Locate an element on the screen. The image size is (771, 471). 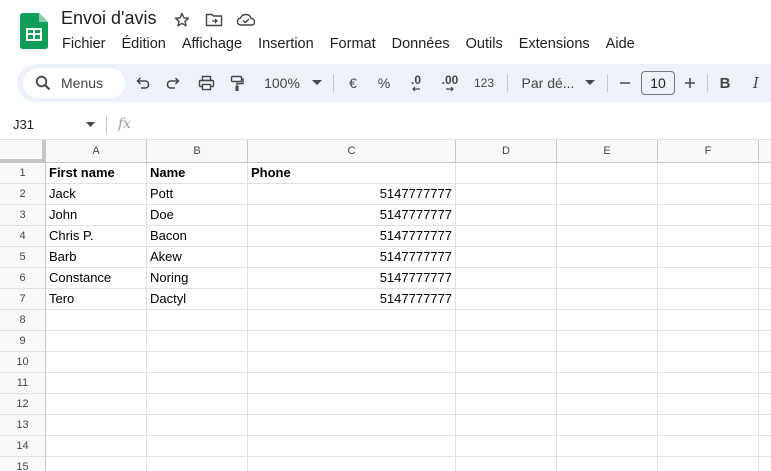
column-header-c: C is located at coordinates (352, 151).